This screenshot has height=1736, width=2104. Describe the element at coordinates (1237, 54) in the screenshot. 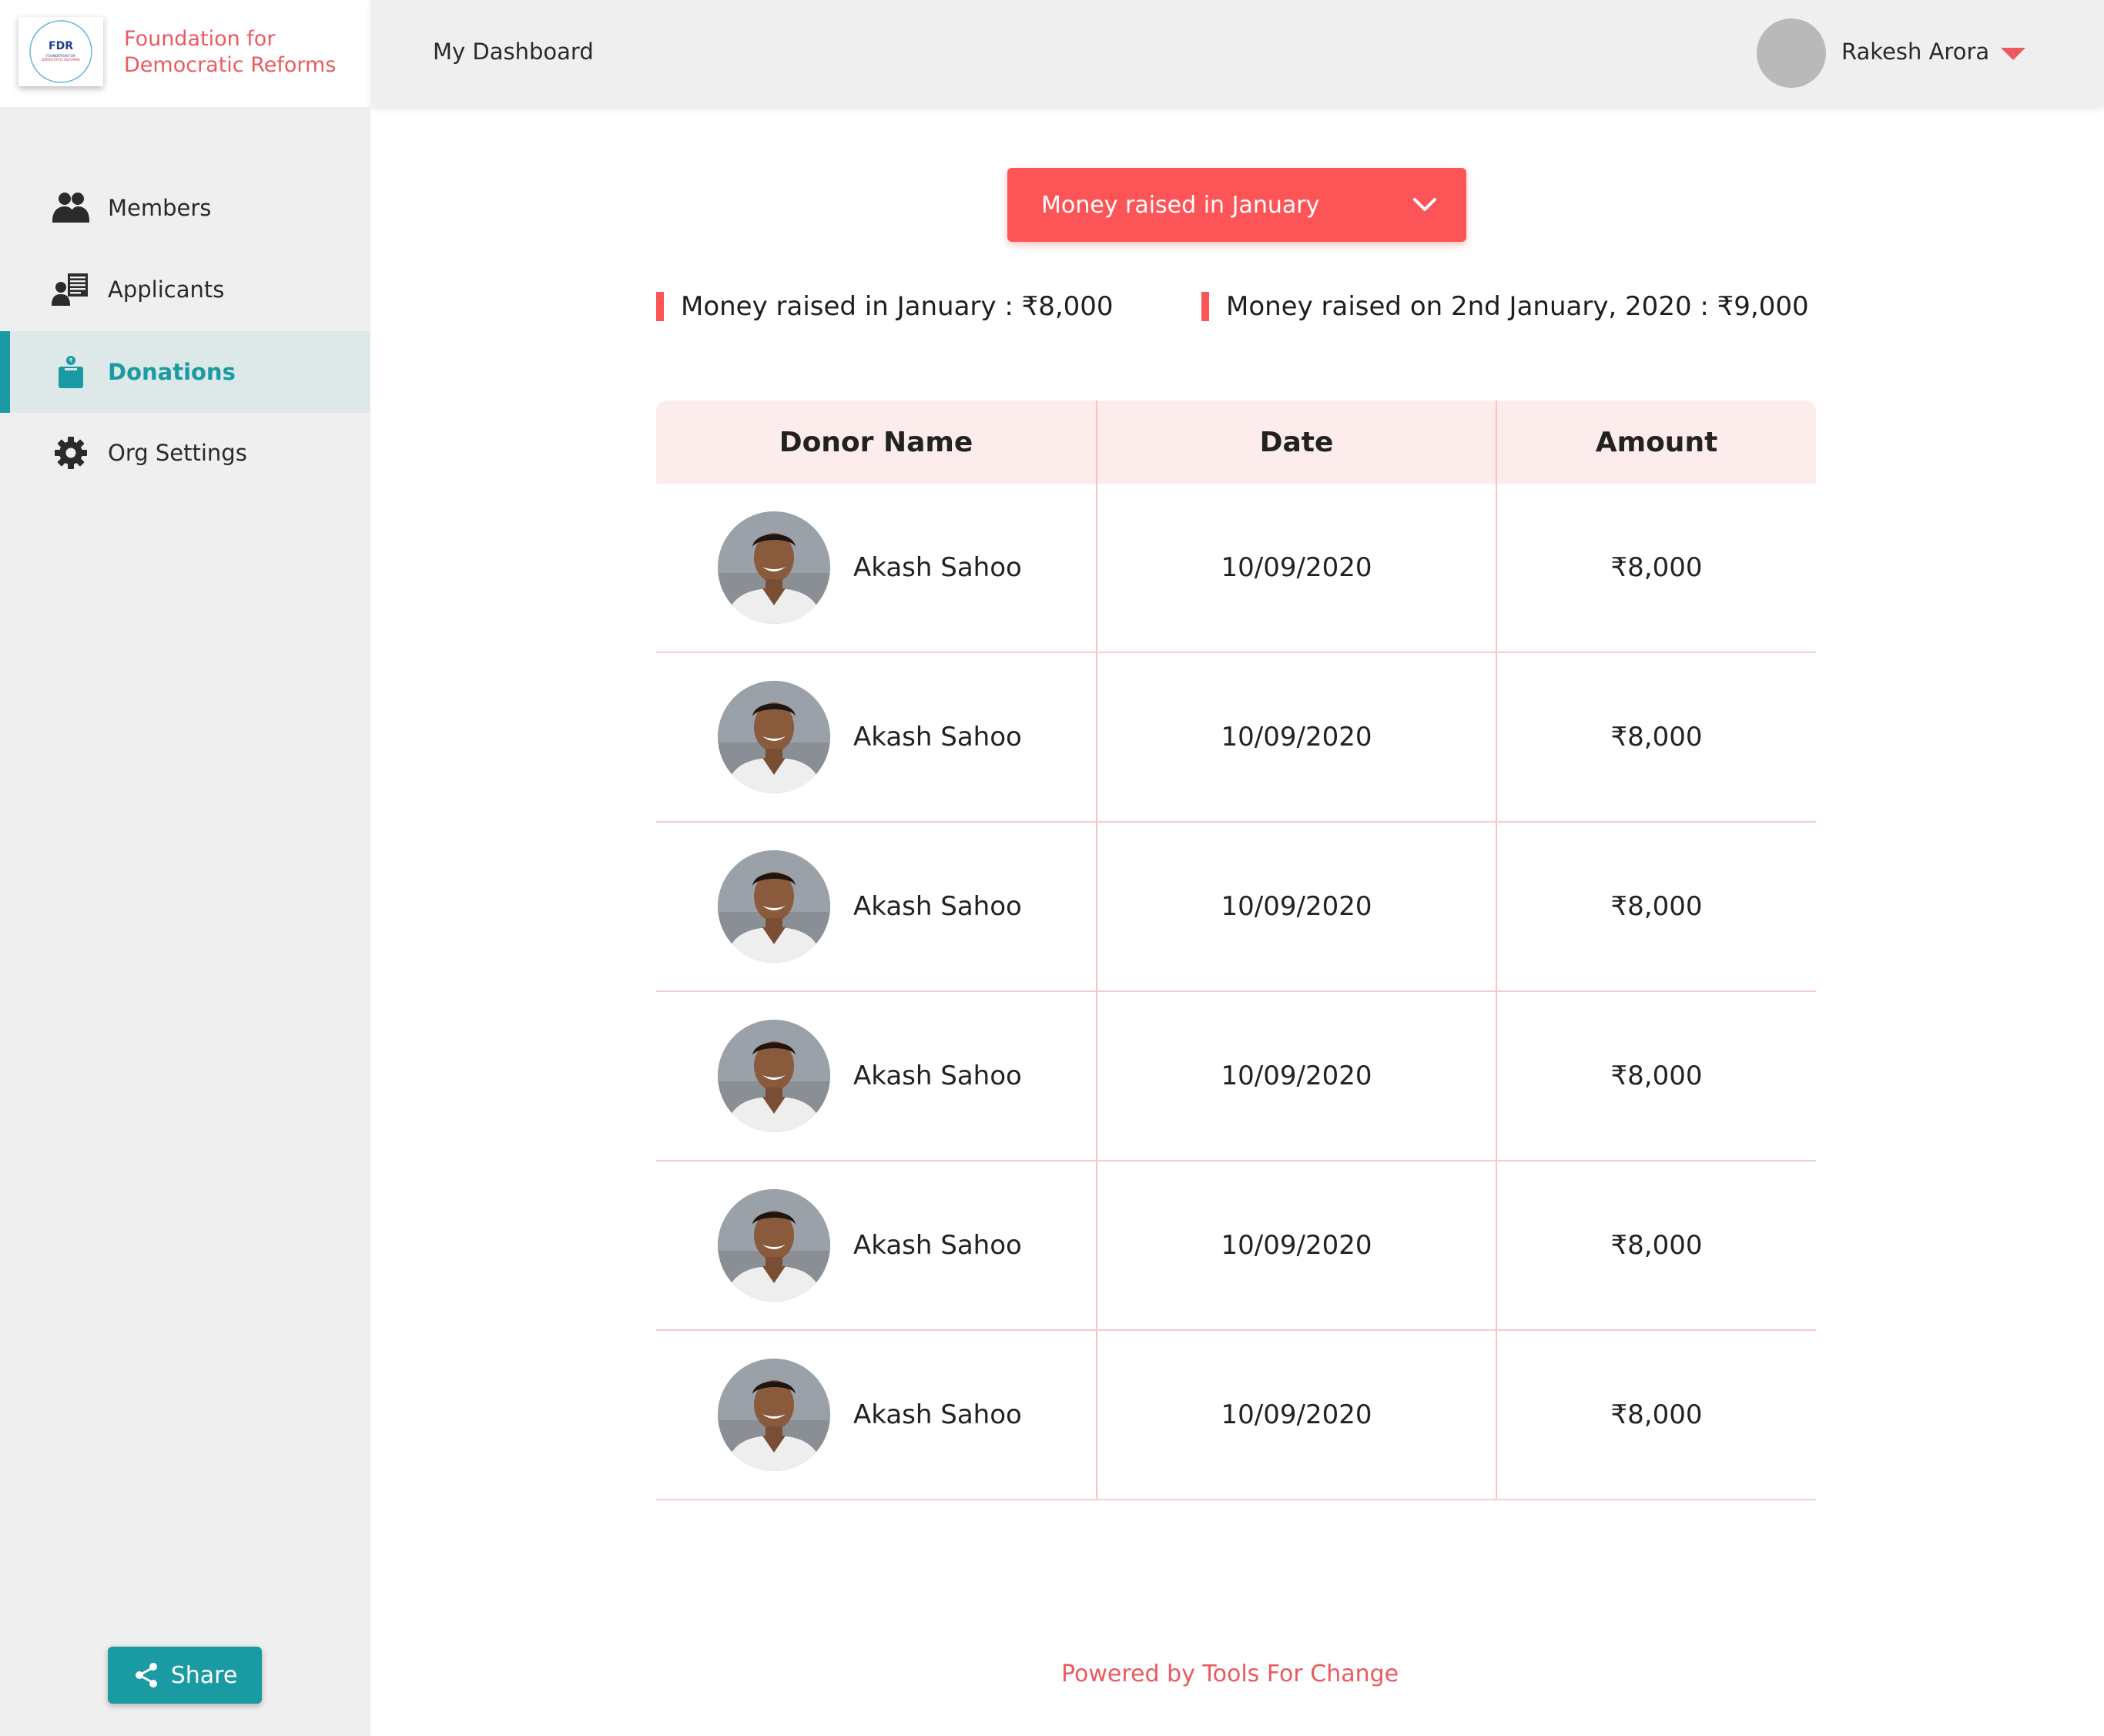

I see `top-header: My Dashboard Rakesh Arora` at that location.